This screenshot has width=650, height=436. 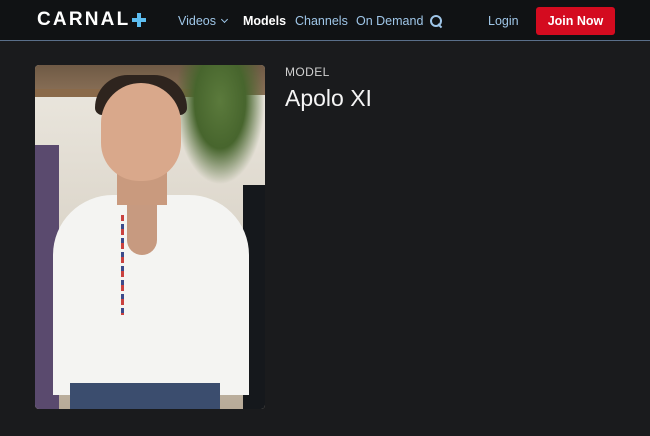 What do you see at coordinates (224, 19) in the screenshot?
I see `chevron-down-icon` at bounding box center [224, 19].